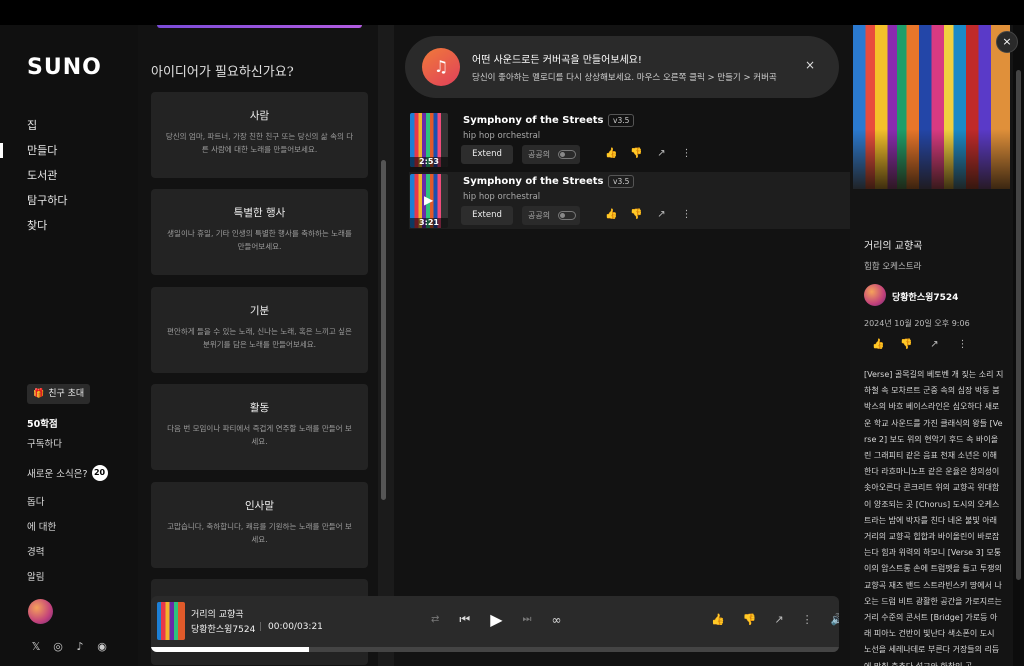  What do you see at coordinates (41, 577) in the screenshot?
I see `notifications-link: 알림` at bounding box center [41, 577].